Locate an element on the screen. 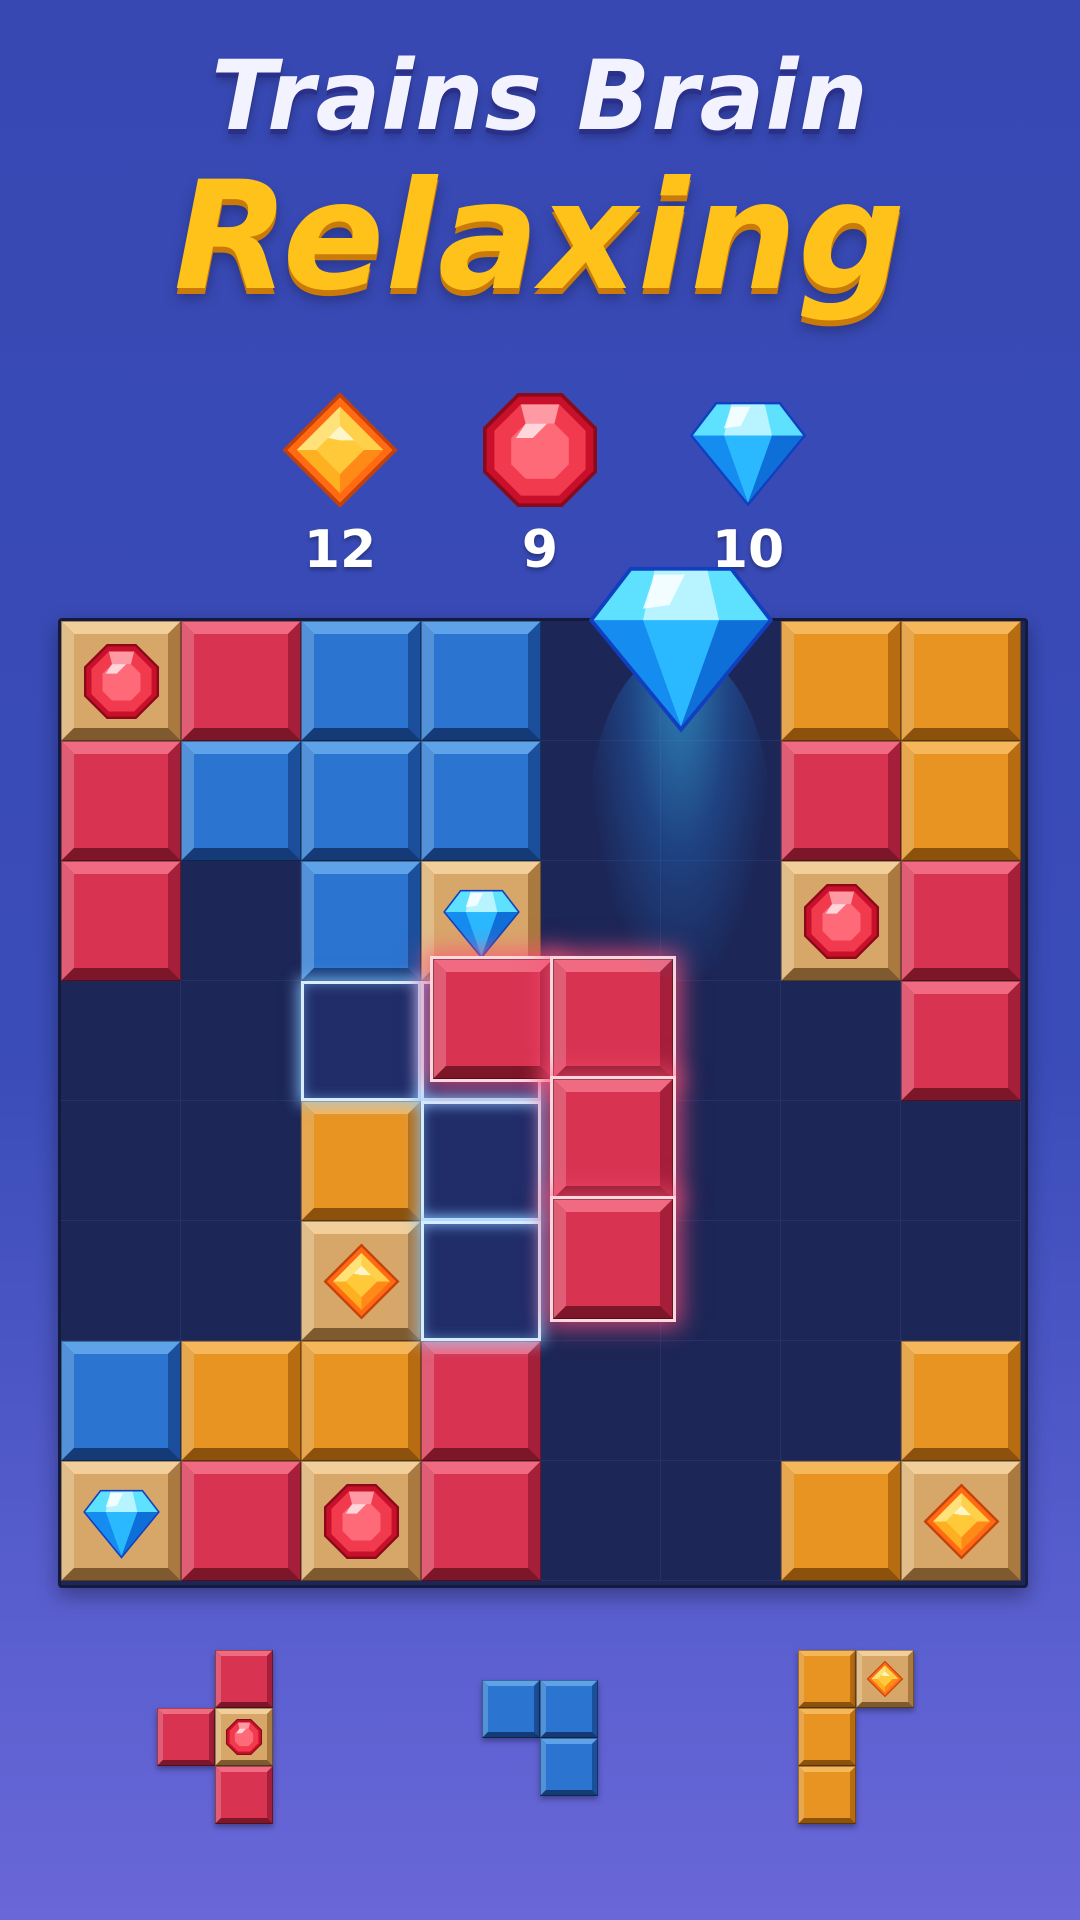  collected-blue-diamond-icon is located at coordinates (681, 645).